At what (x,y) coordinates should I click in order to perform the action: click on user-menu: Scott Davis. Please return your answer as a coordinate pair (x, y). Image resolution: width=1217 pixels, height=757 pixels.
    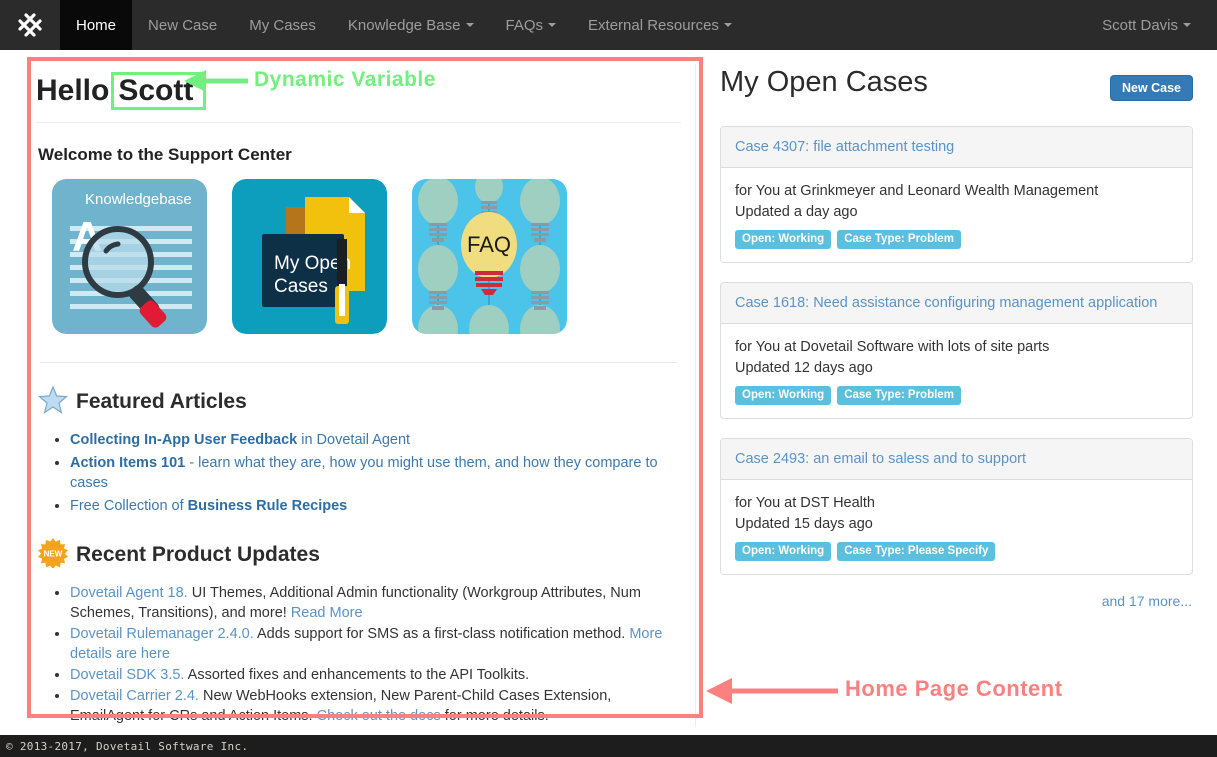
    Looking at the image, I should click on (1151, 25).